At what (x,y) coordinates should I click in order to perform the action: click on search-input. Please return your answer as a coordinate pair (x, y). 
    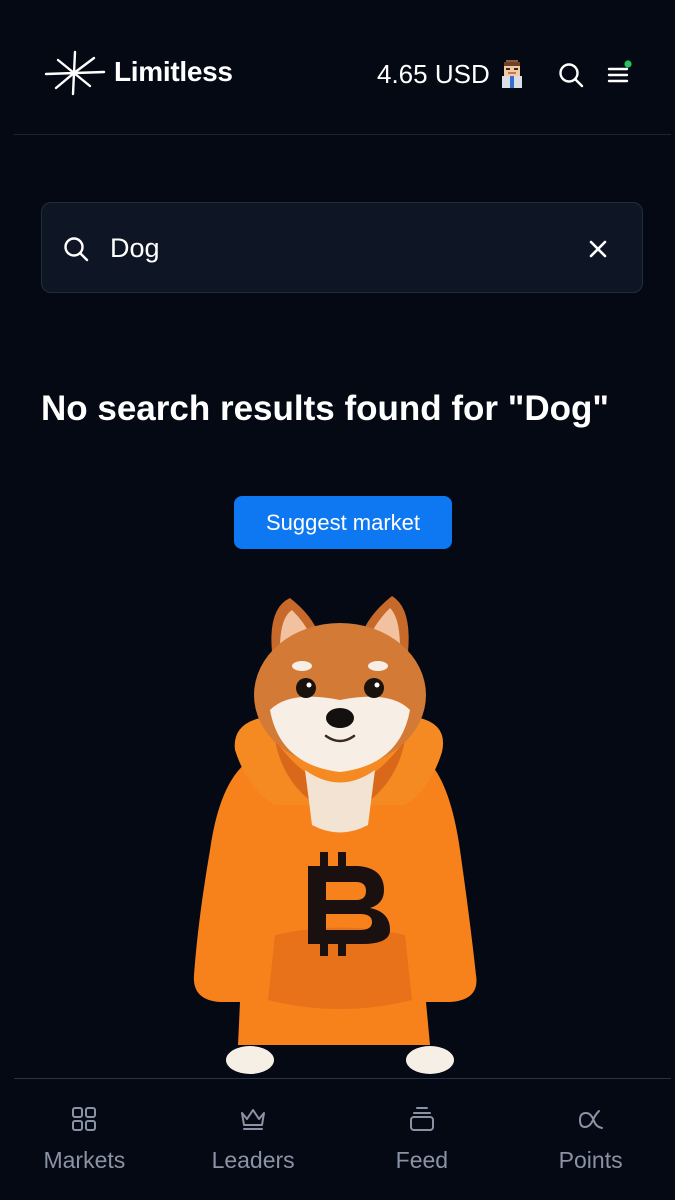
    Looking at the image, I should click on (335, 248).